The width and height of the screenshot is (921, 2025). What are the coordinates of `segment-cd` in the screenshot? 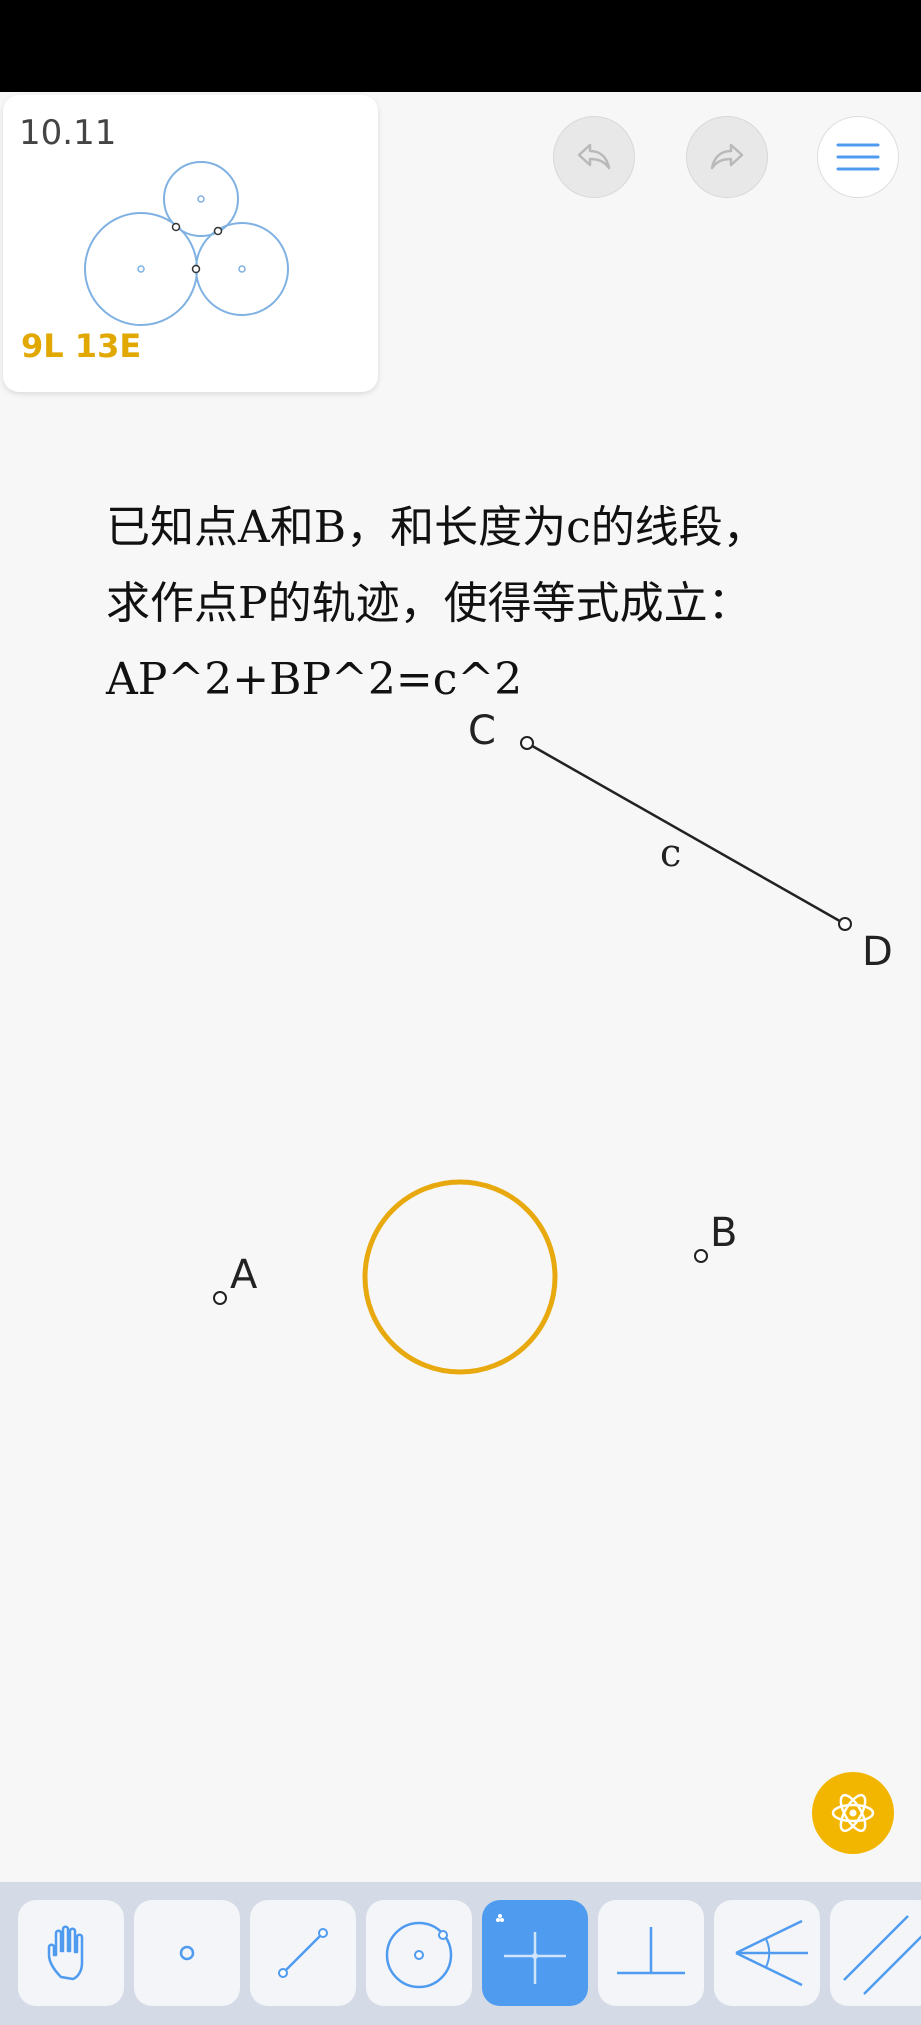 It's located at (686, 833).